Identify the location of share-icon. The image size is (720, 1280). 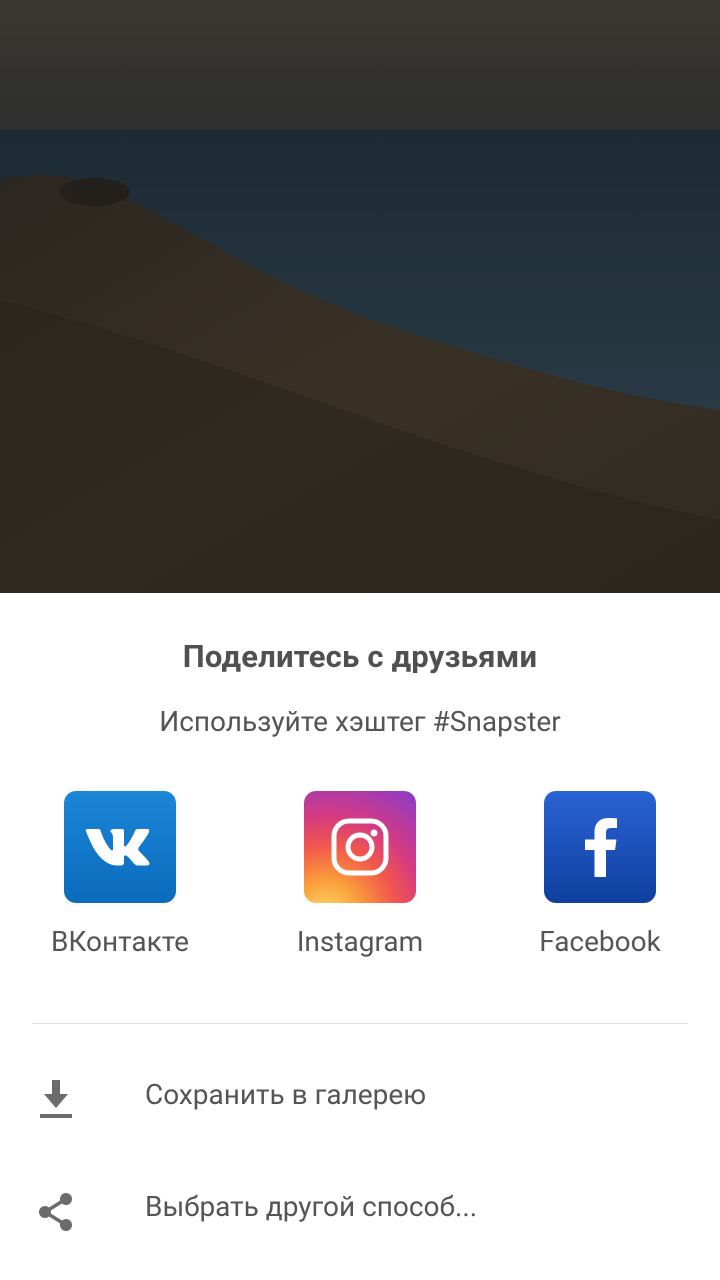
(56, 1212).